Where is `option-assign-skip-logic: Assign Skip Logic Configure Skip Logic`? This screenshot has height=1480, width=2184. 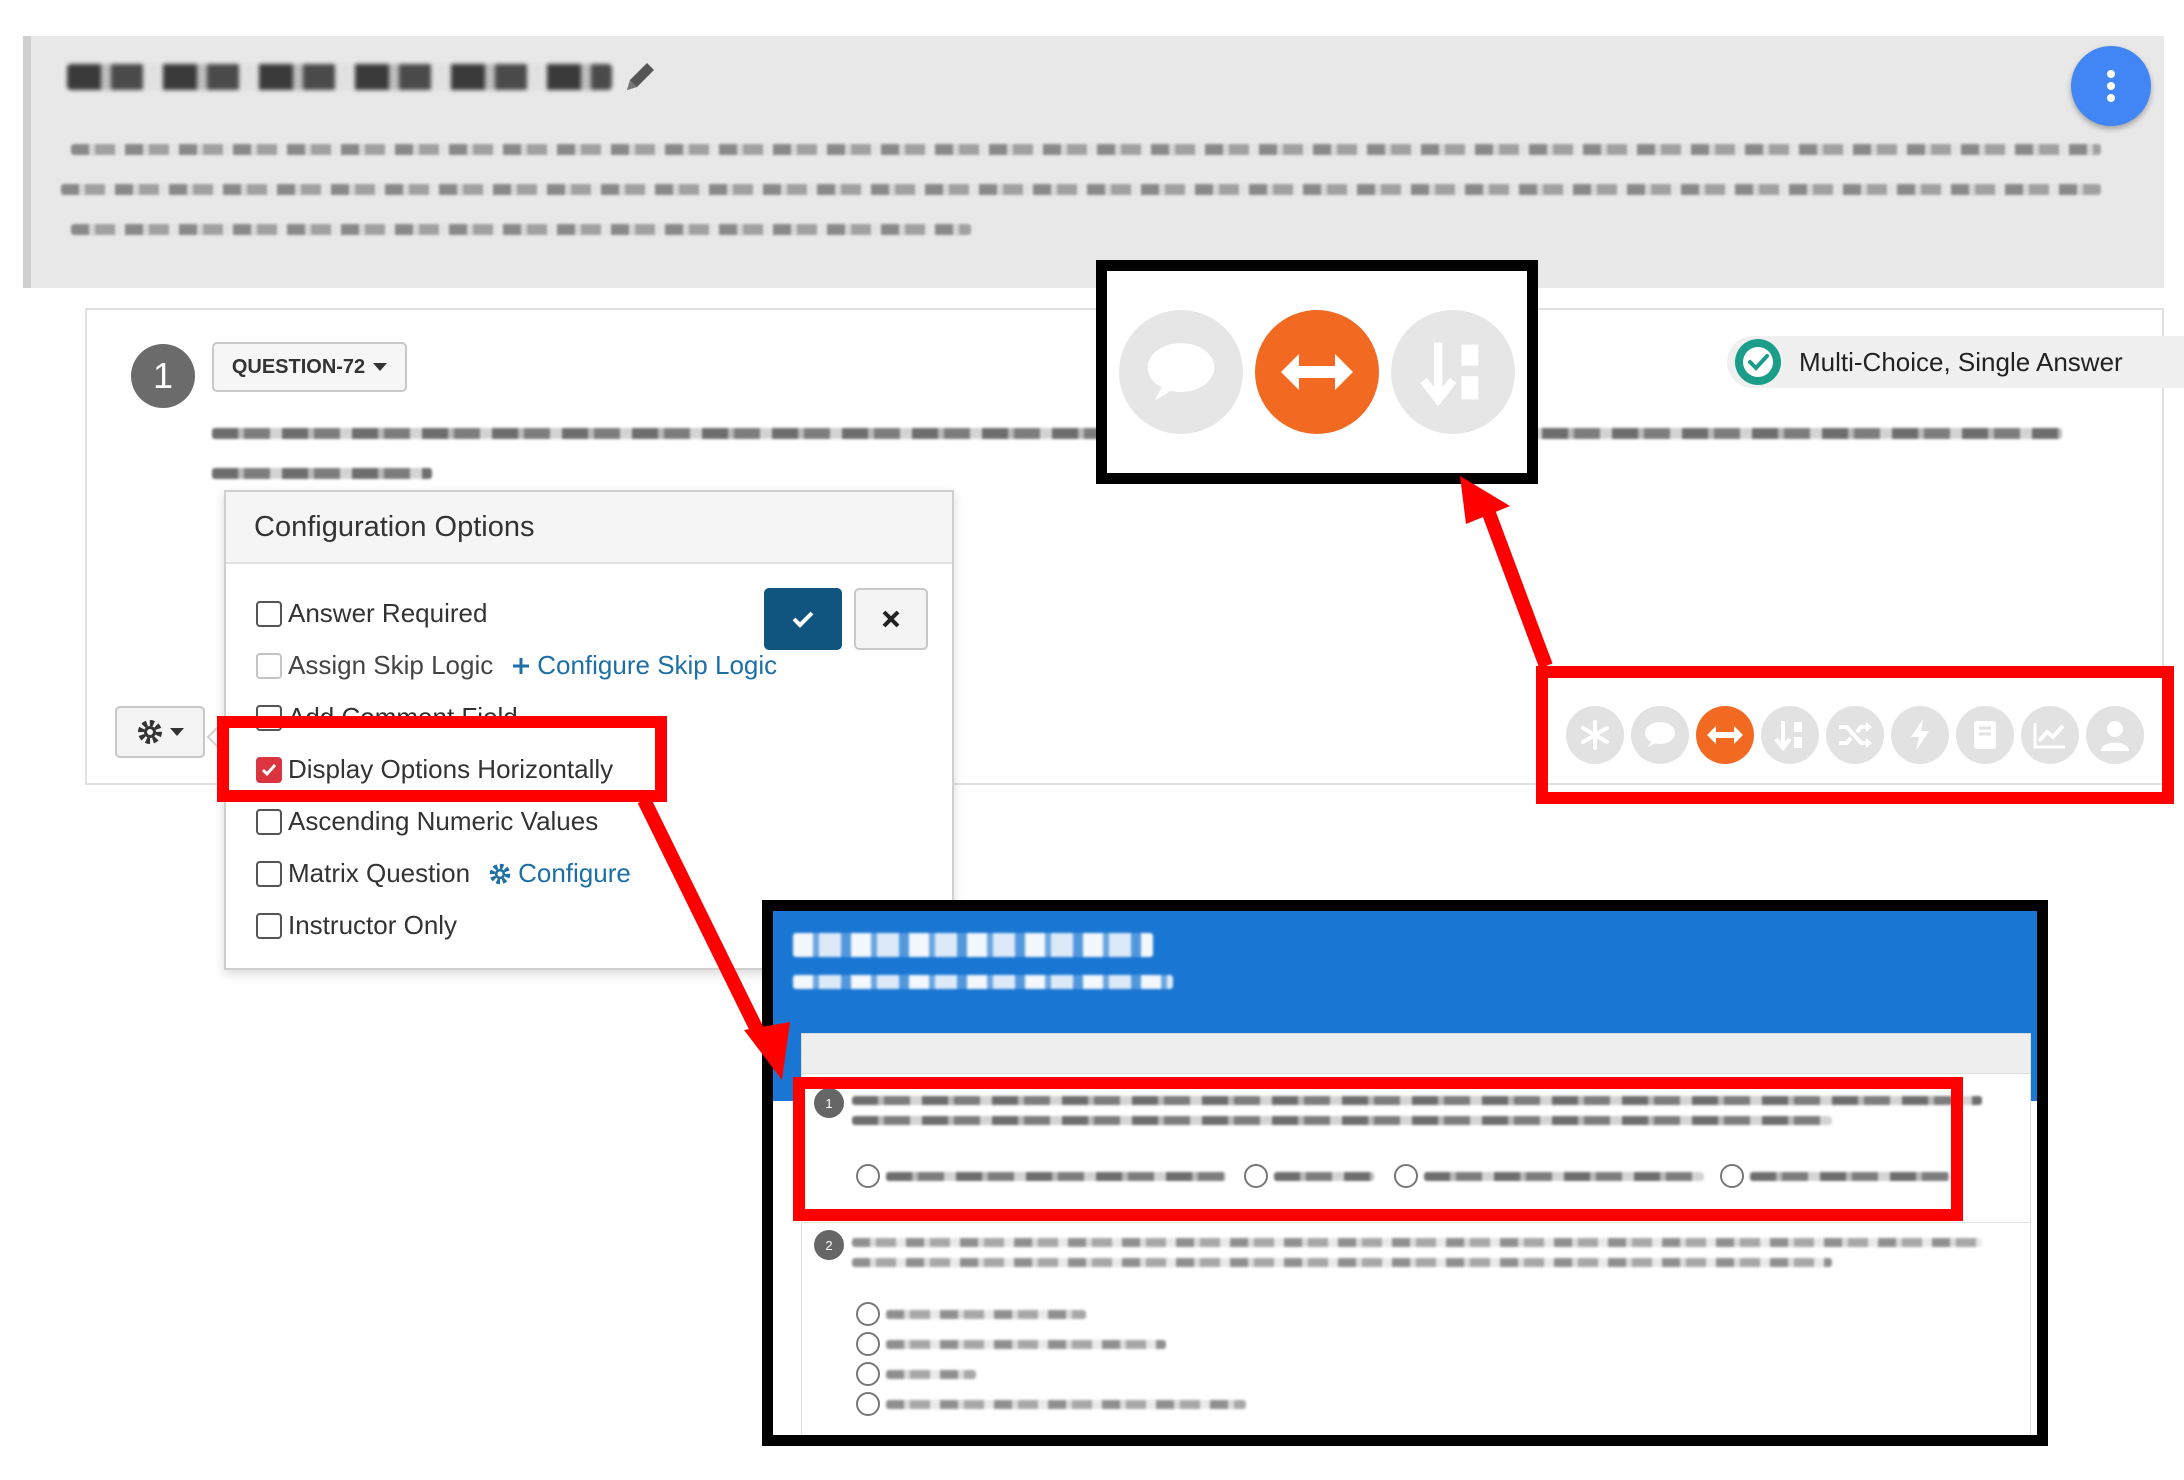
option-assign-skip-logic: Assign Skip Logic Configure Skip Logic is located at coordinates (516, 665).